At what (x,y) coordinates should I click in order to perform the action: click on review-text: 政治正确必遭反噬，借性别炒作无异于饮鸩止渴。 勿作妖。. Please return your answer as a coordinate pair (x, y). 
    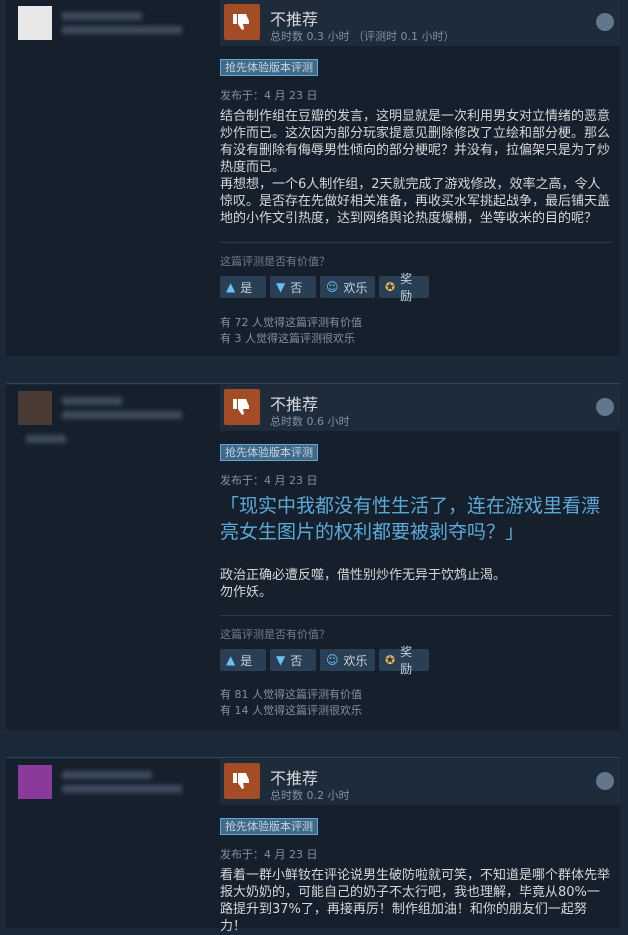
    Looking at the image, I should click on (363, 584).